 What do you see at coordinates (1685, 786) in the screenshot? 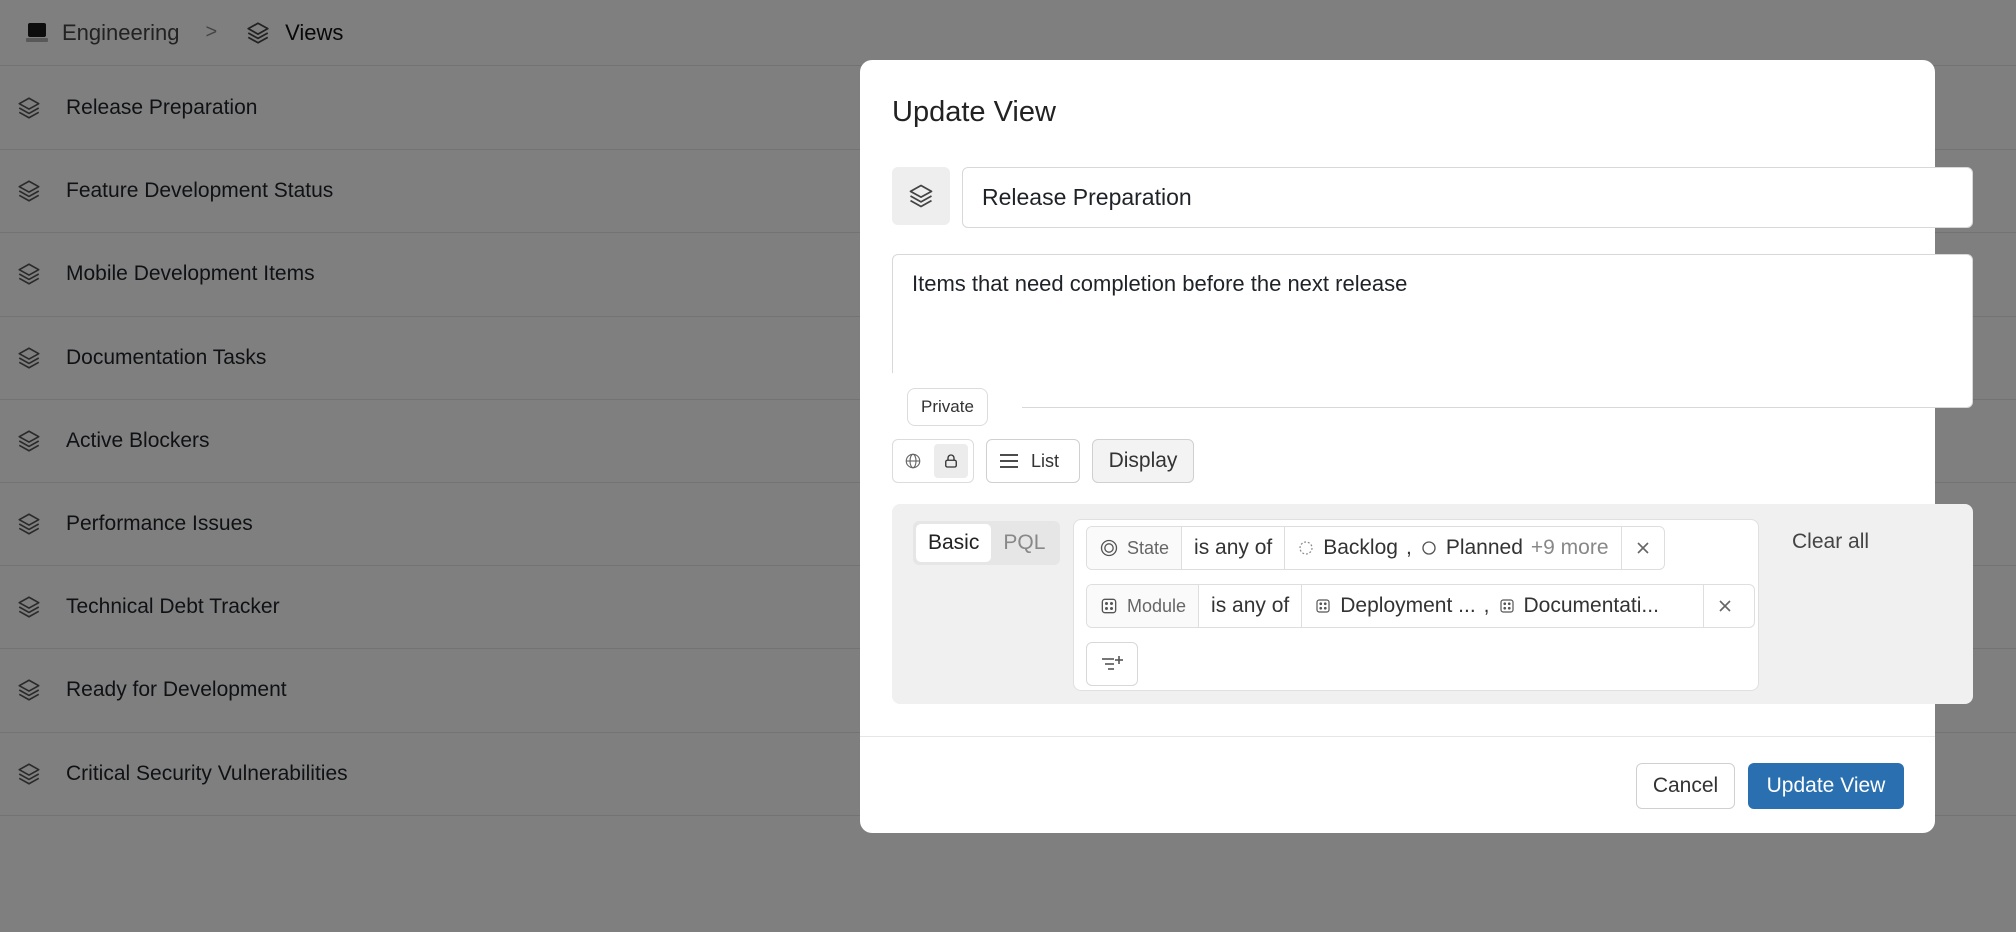
I see `cancel-button: Cancel` at bounding box center [1685, 786].